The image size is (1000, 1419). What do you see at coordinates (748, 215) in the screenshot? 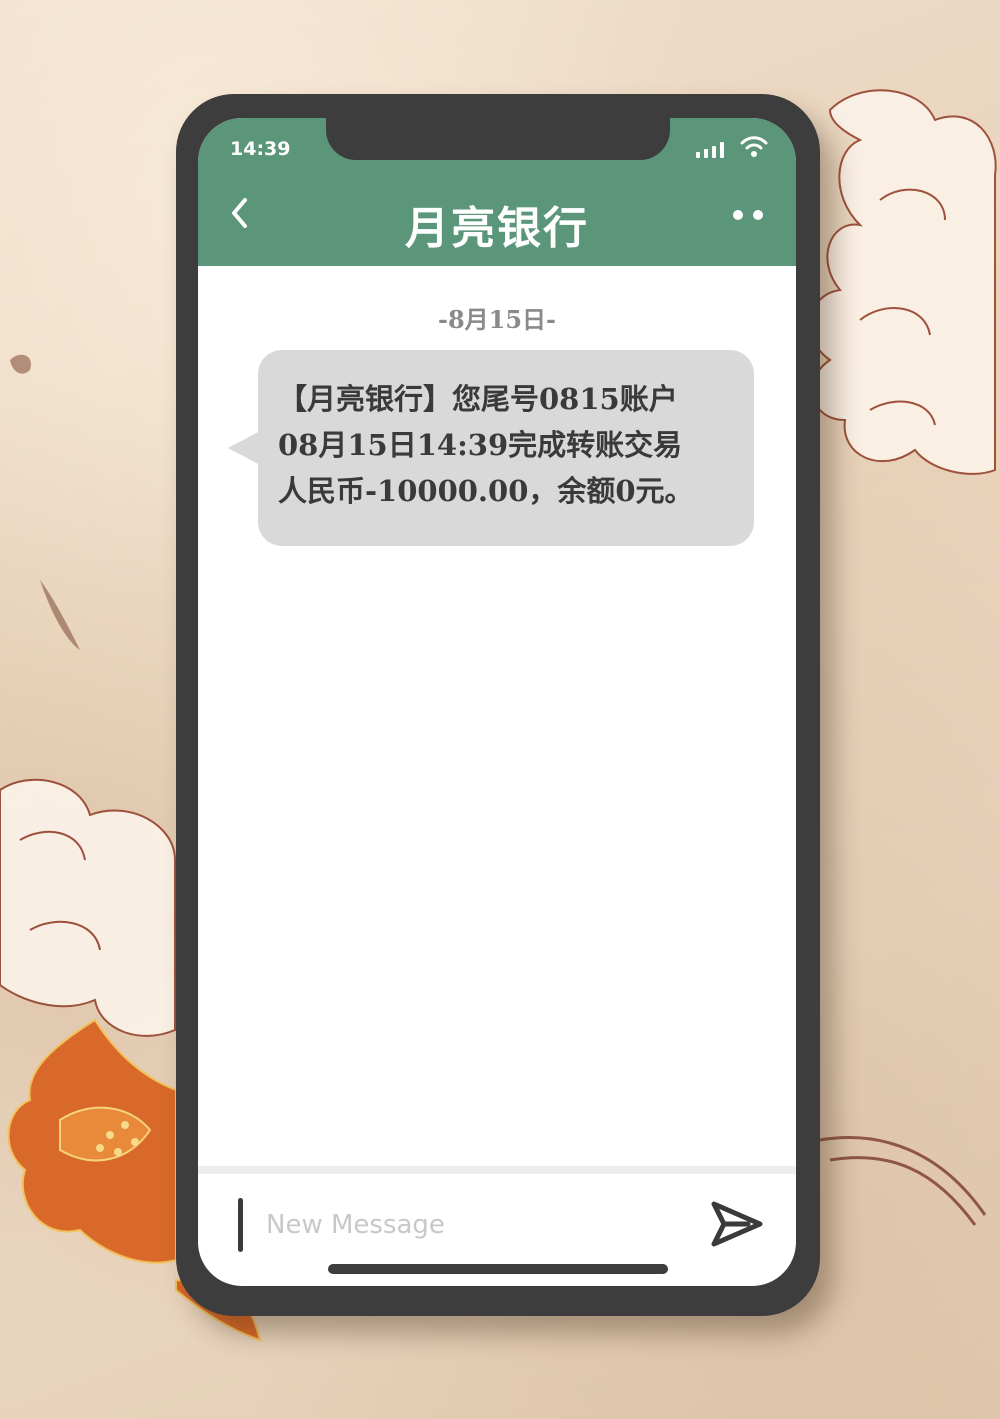
I see `more-dots-icon` at bounding box center [748, 215].